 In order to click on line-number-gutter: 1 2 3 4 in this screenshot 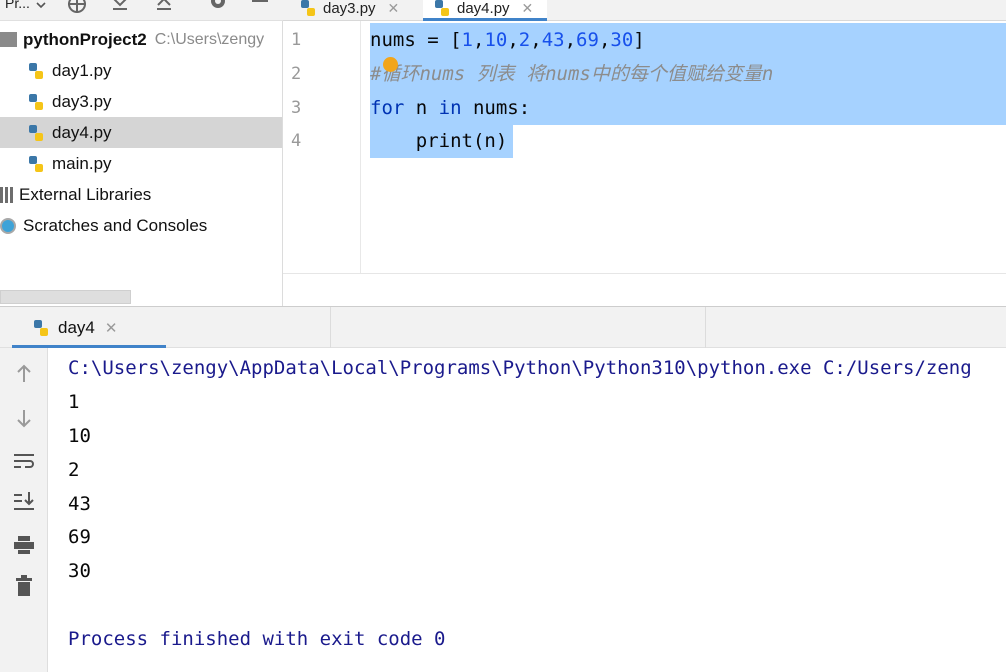, I will do `click(322, 147)`.